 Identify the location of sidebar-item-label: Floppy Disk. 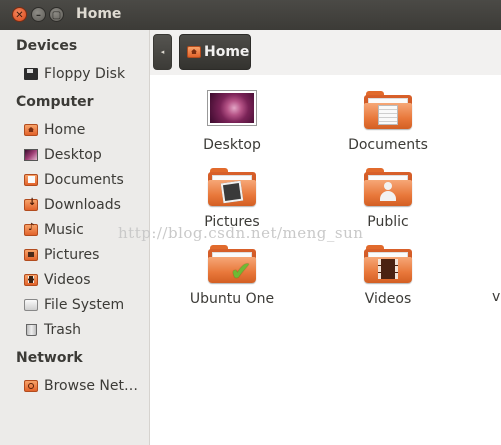
(85, 74).